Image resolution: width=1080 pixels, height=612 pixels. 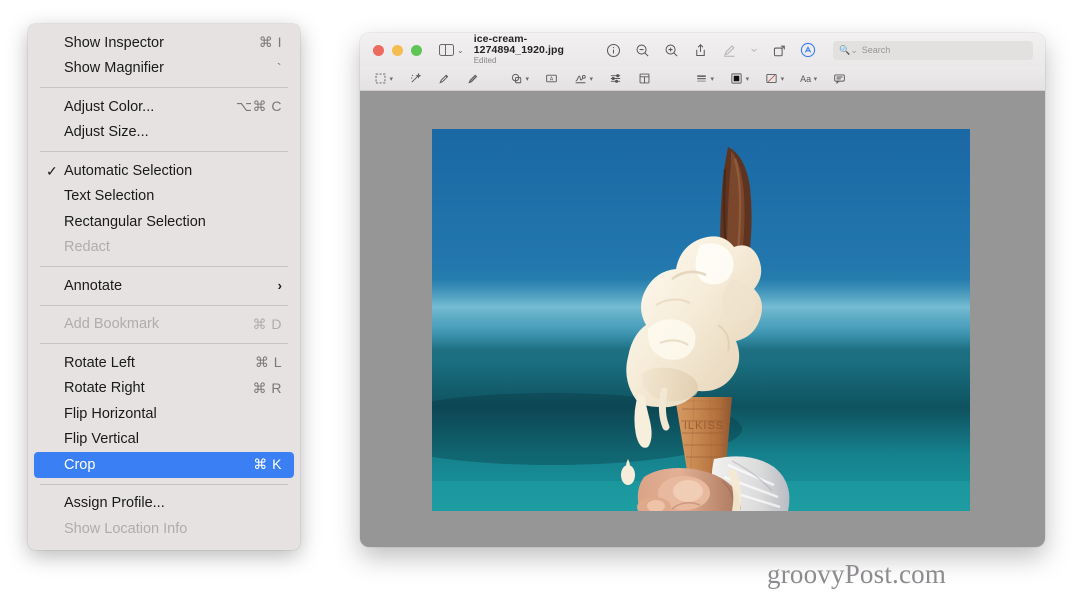 What do you see at coordinates (267, 323) in the screenshot?
I see `menu-item-shortcut: ⌘ D` at bounding box center [267, 323].